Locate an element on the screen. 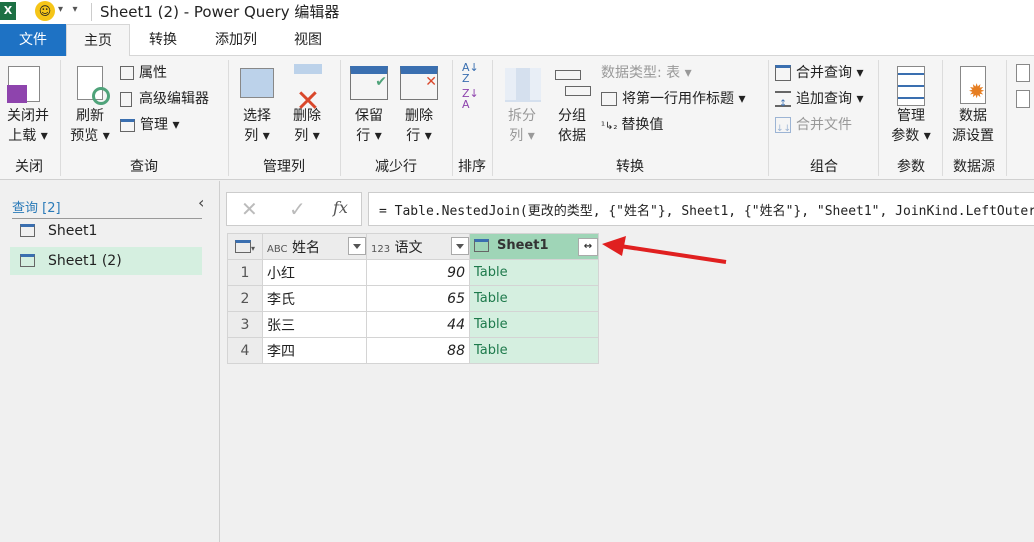  sort-ascending-icon: A↓ Z is located at coordinates (470, 73).